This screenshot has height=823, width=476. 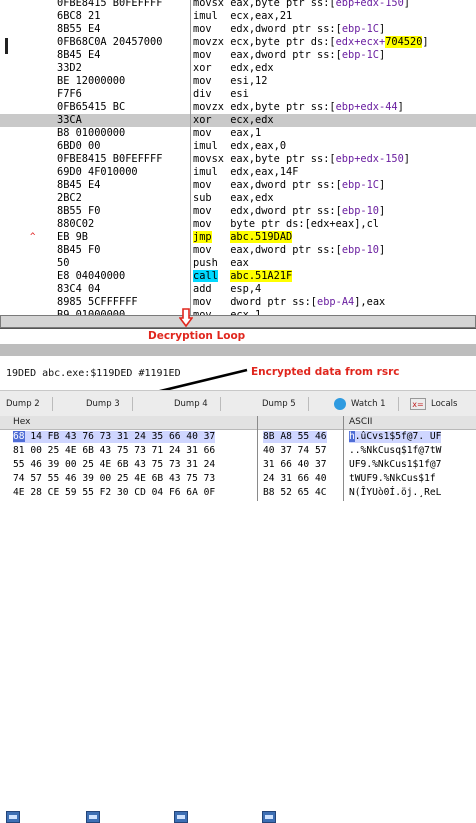 What do you see at coordinates (286, 185) in the screenshot?
I see `operand: eax,dword ptr ss:[` at bounding box center [286, 185].